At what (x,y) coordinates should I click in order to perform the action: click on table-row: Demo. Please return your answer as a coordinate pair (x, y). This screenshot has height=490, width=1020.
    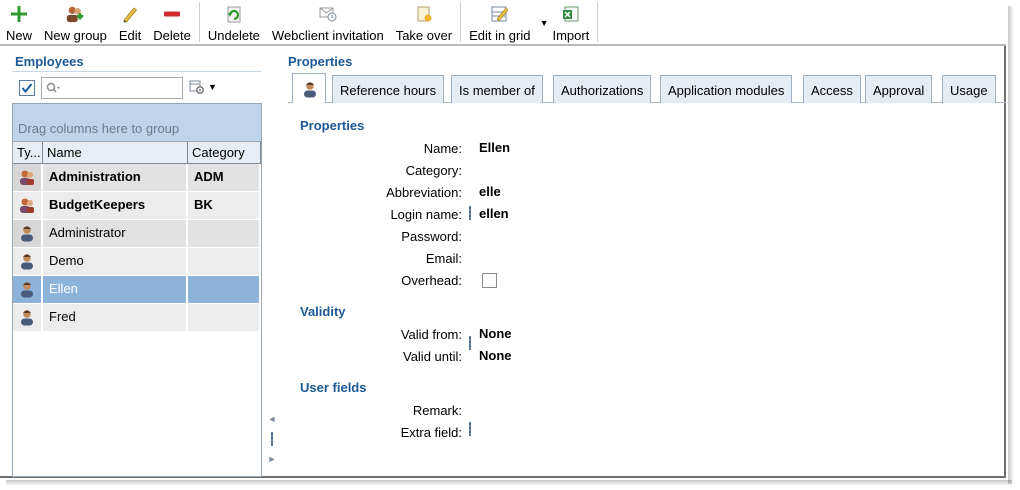
    Looking at the image, I should click on (137, 262).